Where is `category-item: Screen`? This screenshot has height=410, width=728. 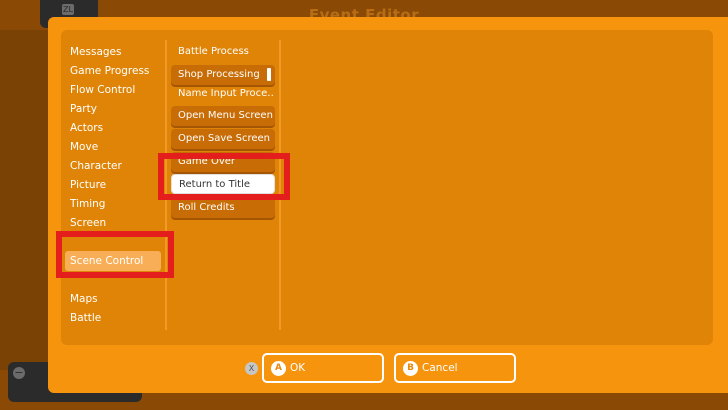
category-item: Screen is located at coordinates (113, 223).